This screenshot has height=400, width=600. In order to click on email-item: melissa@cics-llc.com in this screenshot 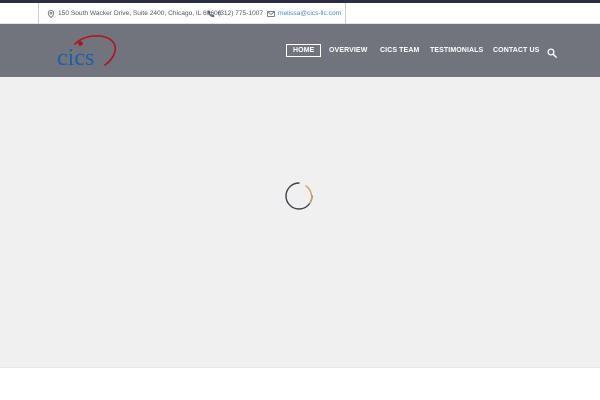, I will do `click(304, 13)`.